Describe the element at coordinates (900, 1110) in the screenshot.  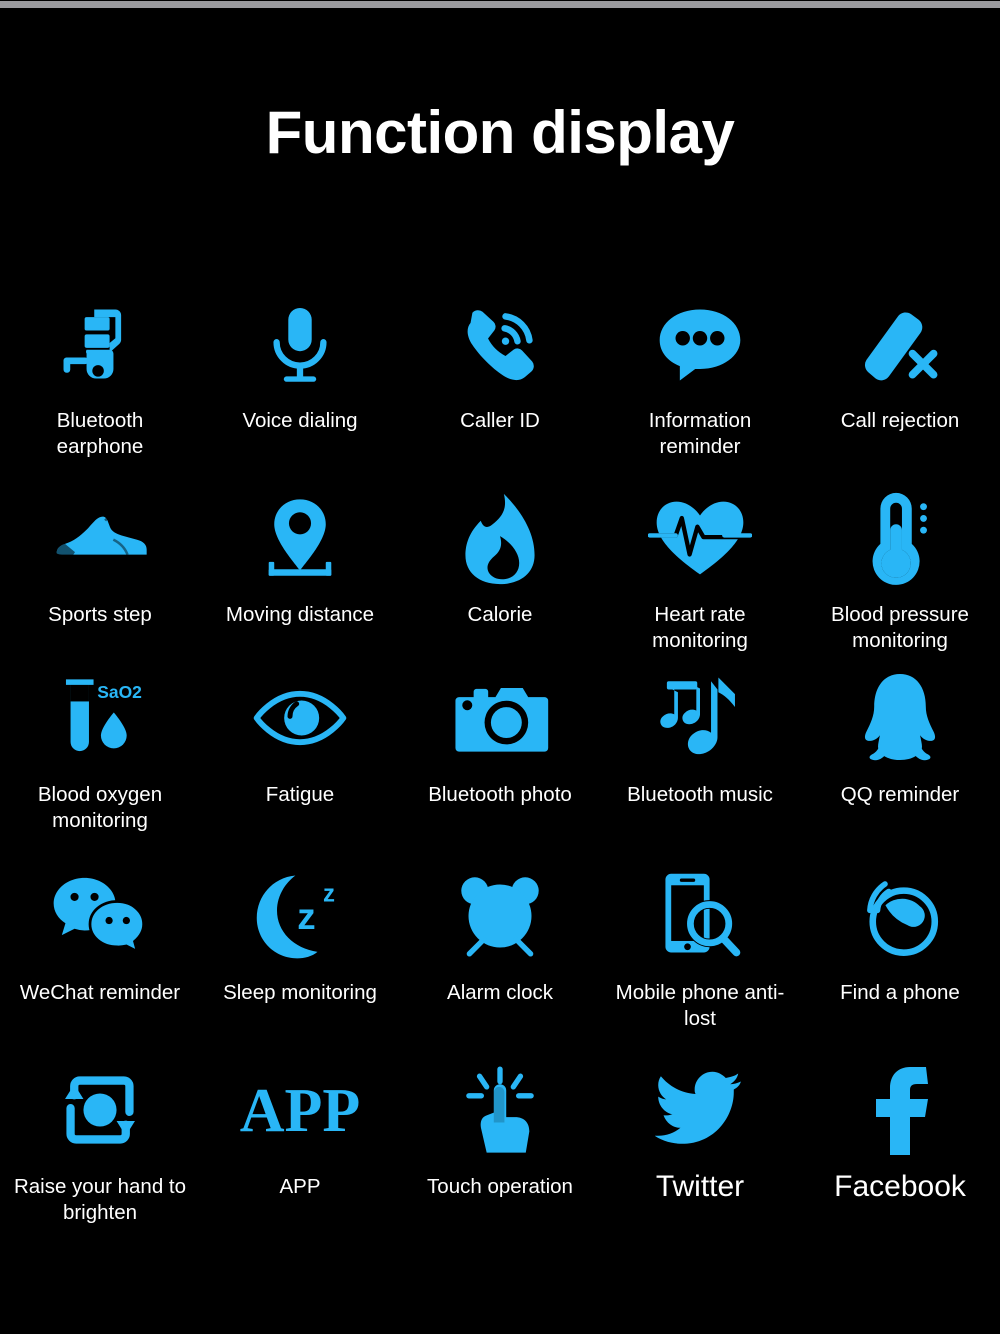
I see `facebook-f-icon` at that location.